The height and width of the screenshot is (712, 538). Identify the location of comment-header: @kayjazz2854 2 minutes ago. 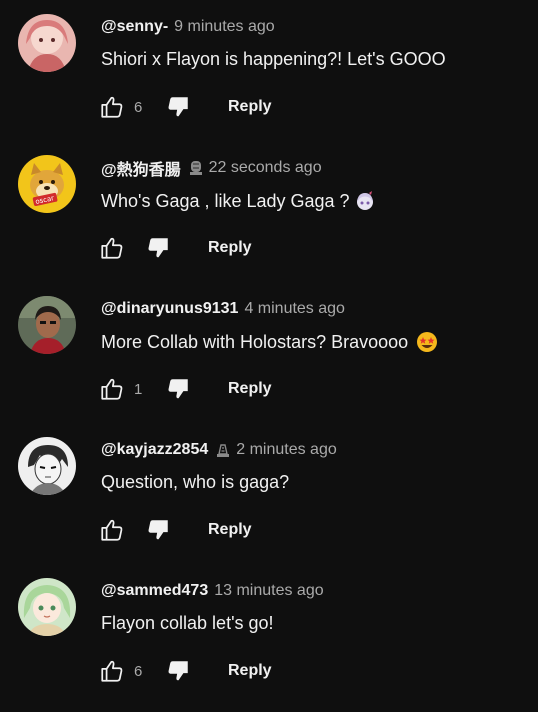
(219, 450).